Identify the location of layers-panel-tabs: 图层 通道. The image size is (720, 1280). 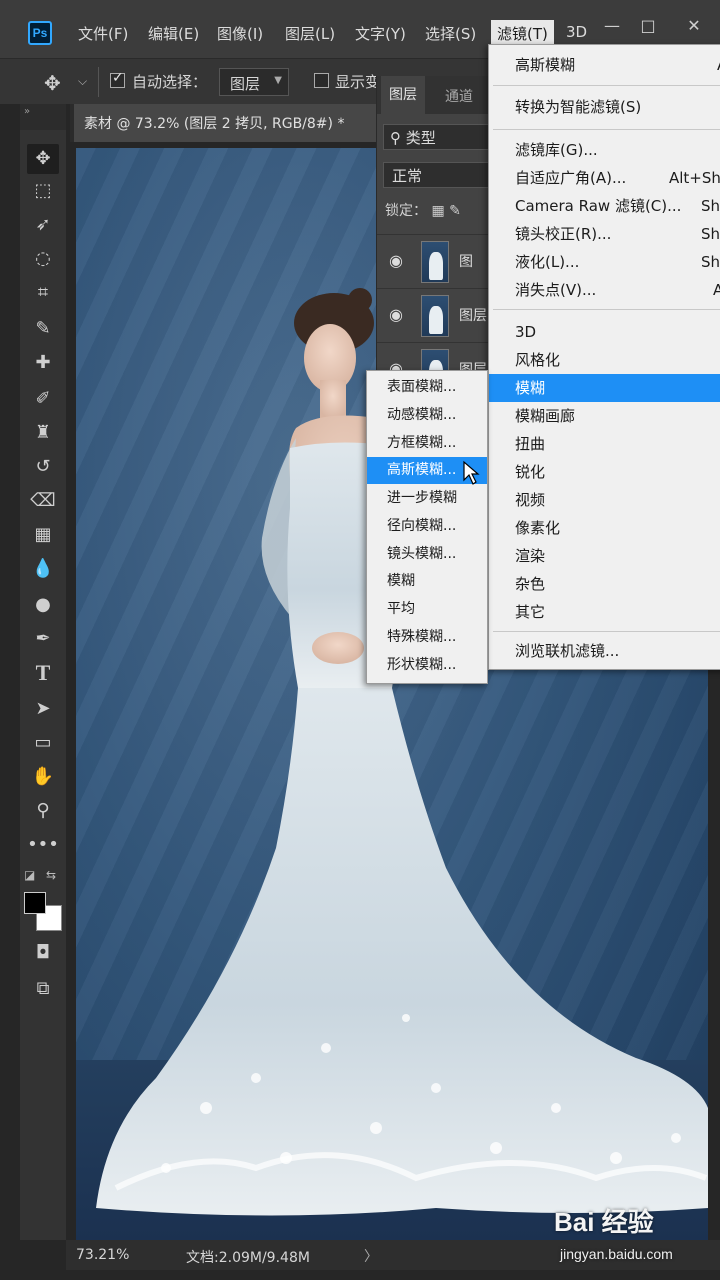
(439, 95).